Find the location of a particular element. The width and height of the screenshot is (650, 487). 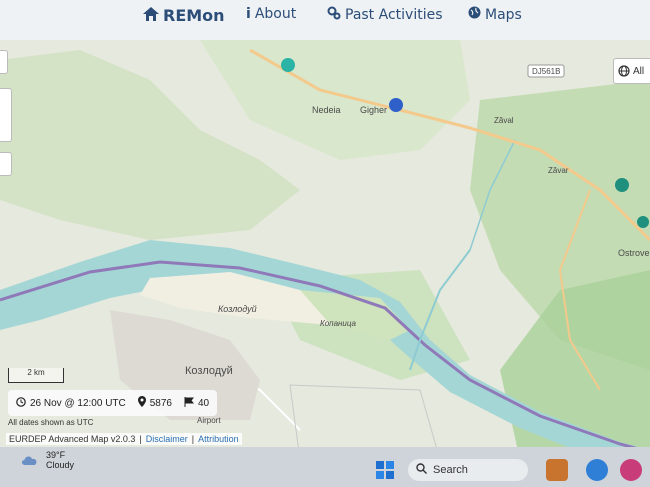

info-bar: 26 Nov @ 12:00 UTC 5876 40 is located at coordinates (113, 403).